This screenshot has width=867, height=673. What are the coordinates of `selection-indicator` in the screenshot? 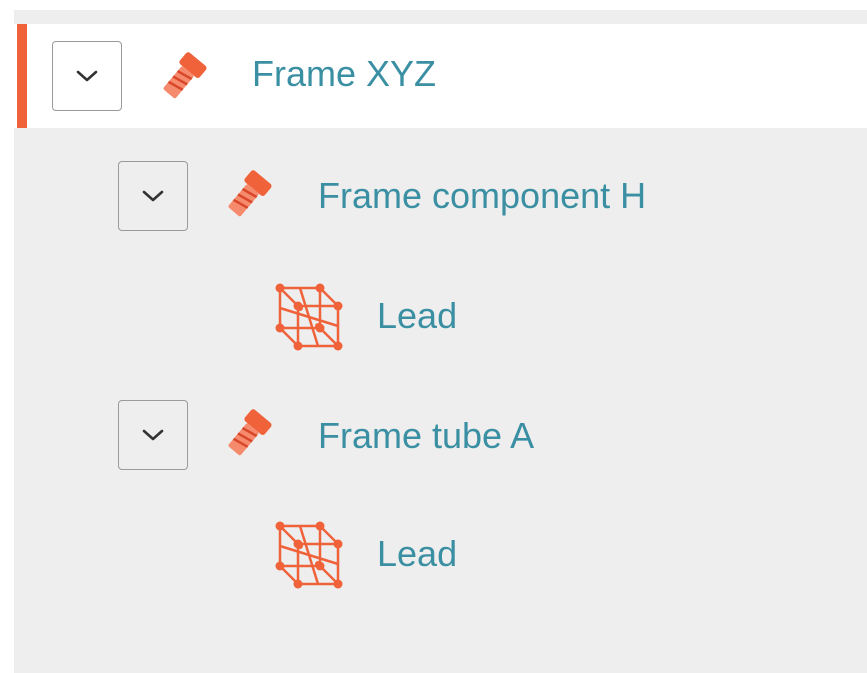 It's located at (22, 76).